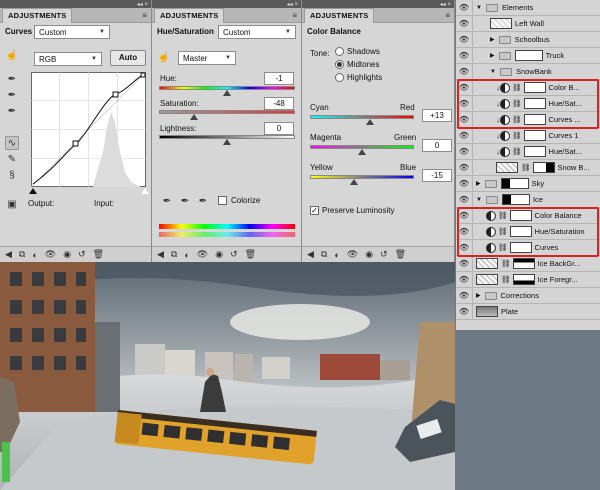  What do you see at coordinates (358, 78) in the screenshot?
I see `highlights-radio: Highlights` at bounding box center [358, 78].